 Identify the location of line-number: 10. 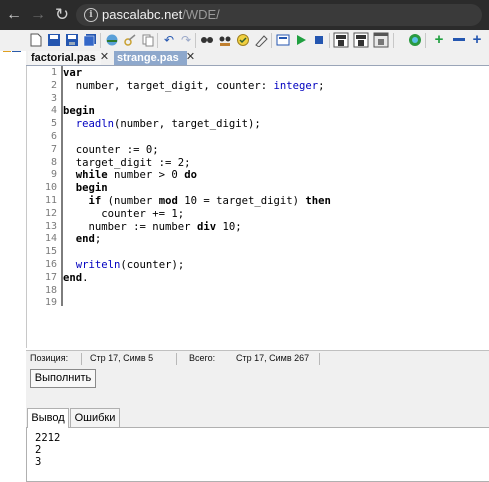
(50, 188).